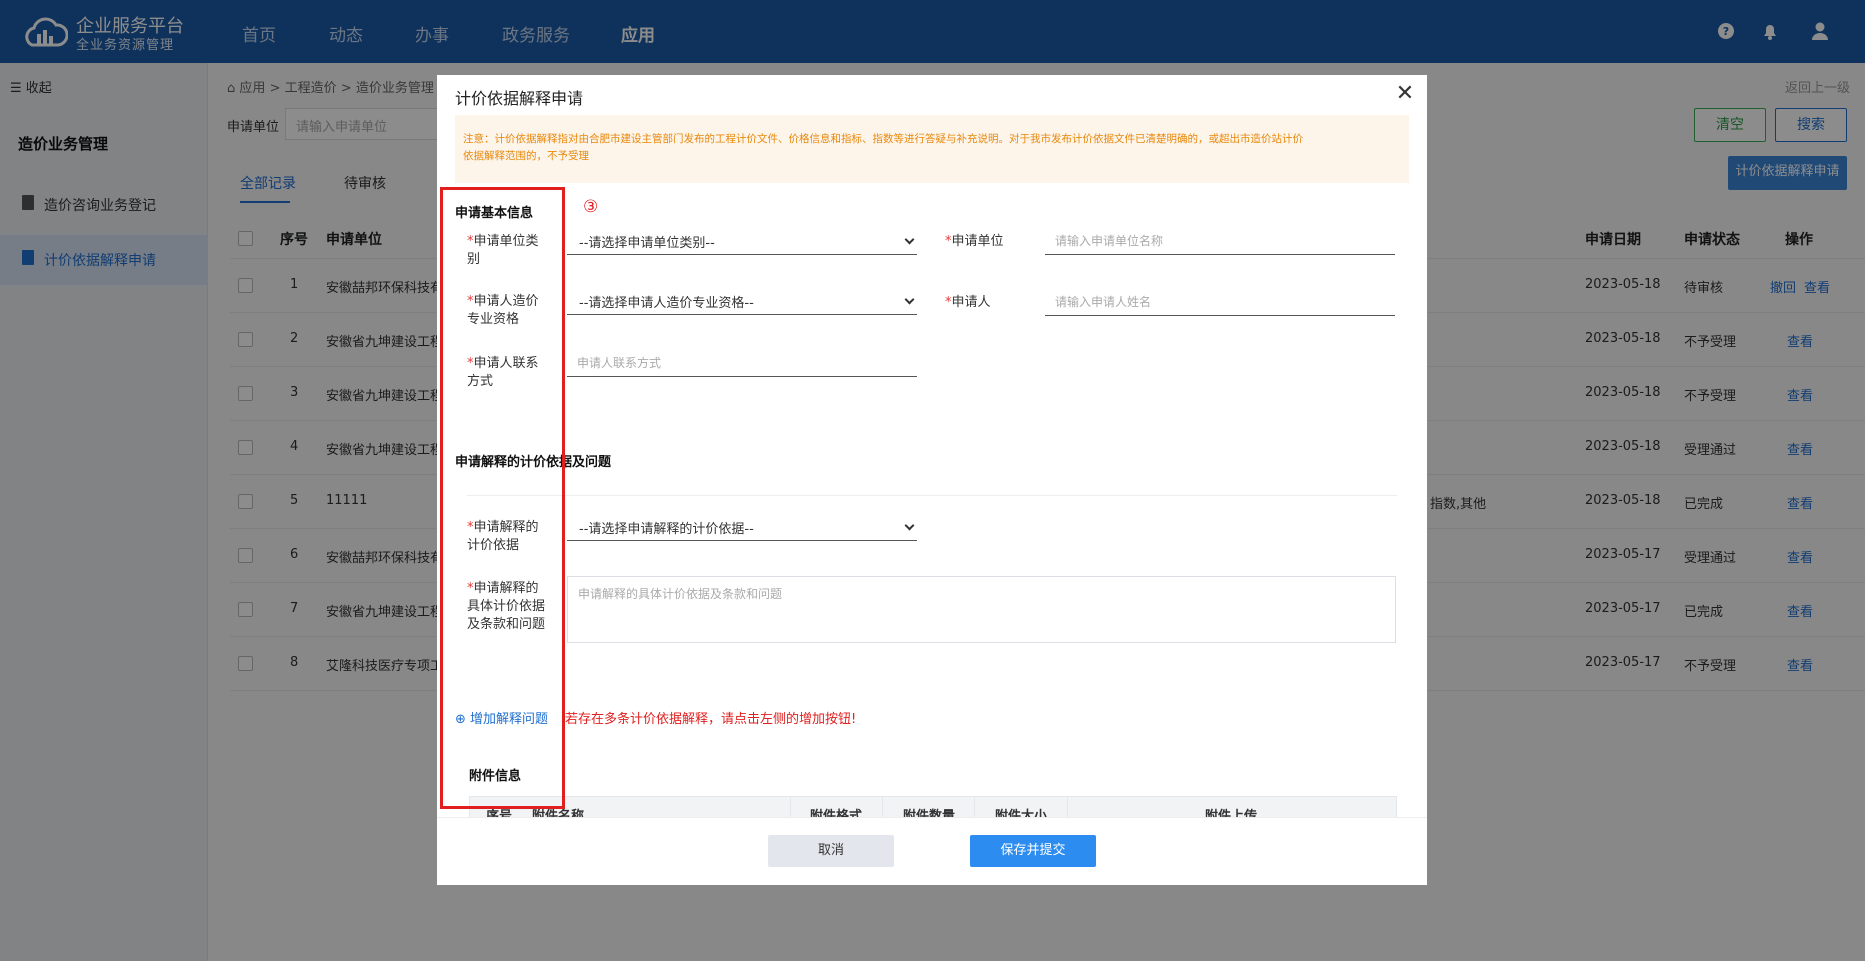 This screenshot has width=1865, height=961. I want to click on add-question-hint: 若存在多条计价依据解释，请点击左侧的增加按钮!, so click(711, 719).